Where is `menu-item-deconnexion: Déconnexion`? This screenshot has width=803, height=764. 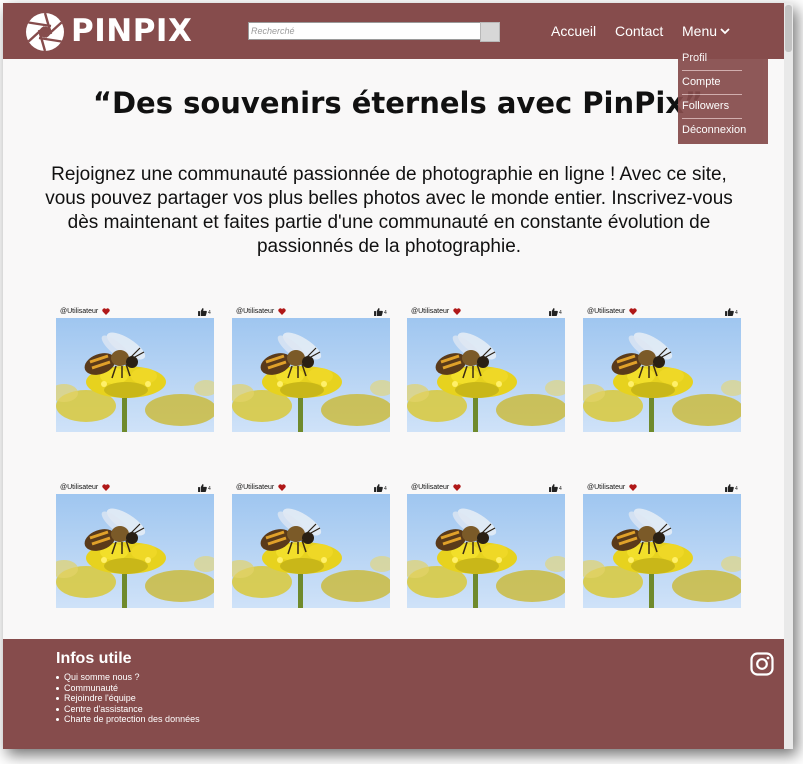 menu-item-deconnexion: Déconnexion is located at coordinates (714, 130).